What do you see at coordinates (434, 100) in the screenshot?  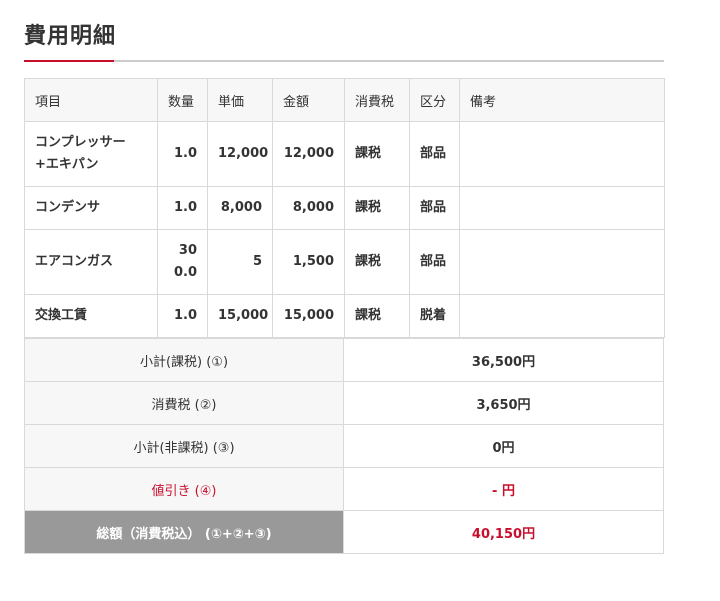 I see `column-header-category: 区分` at bounding box center [434, 100].